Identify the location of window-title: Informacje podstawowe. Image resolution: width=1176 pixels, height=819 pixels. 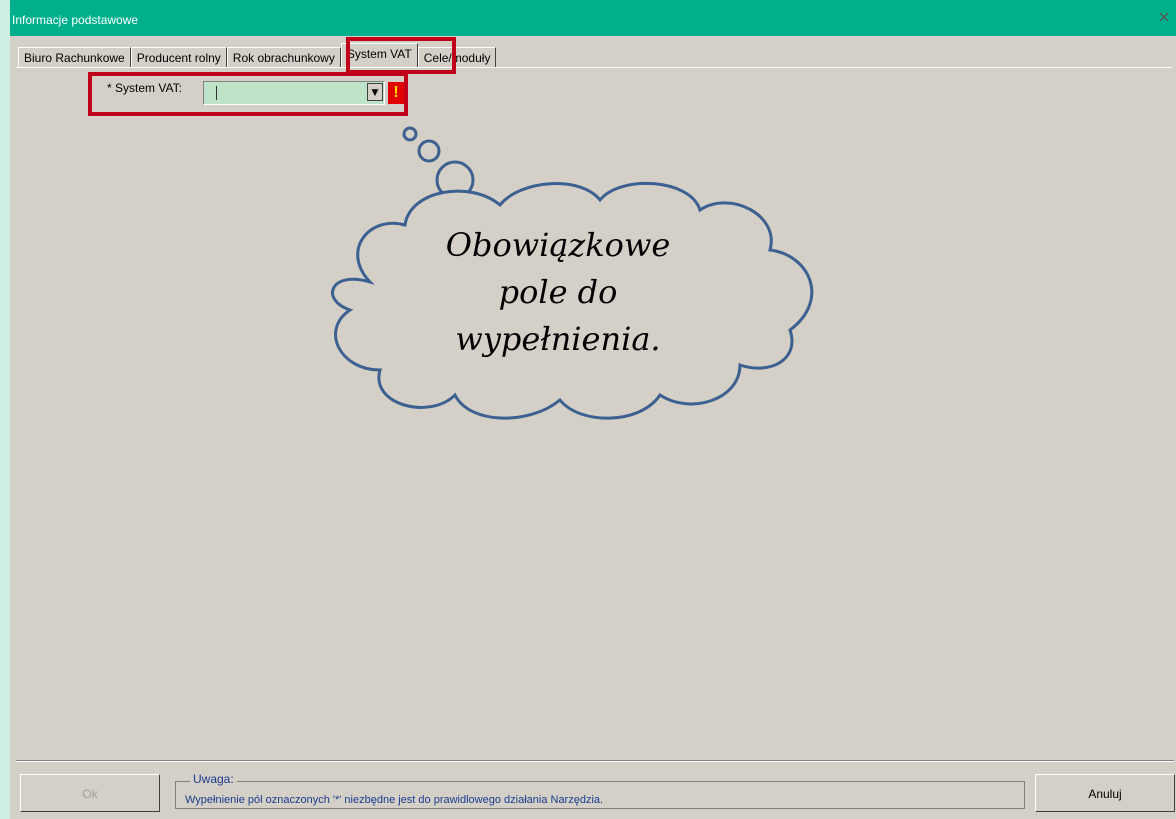
(75, 20).